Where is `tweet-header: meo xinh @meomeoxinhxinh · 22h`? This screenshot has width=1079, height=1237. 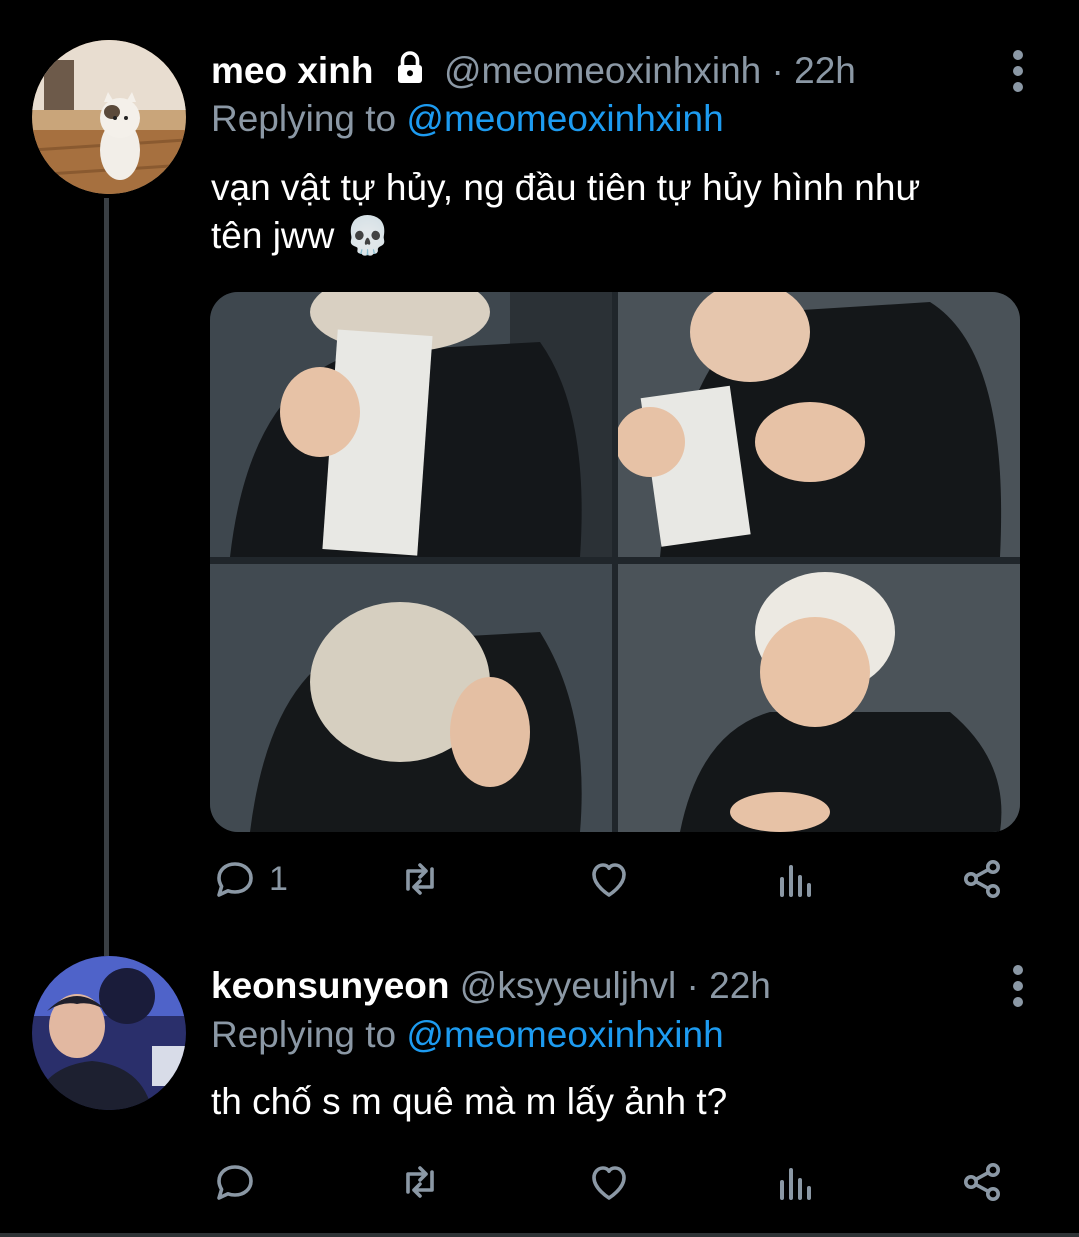
tweet-header: meo xinh @meomeoxinhxinh · 22h is located at coordinates (533, 72).